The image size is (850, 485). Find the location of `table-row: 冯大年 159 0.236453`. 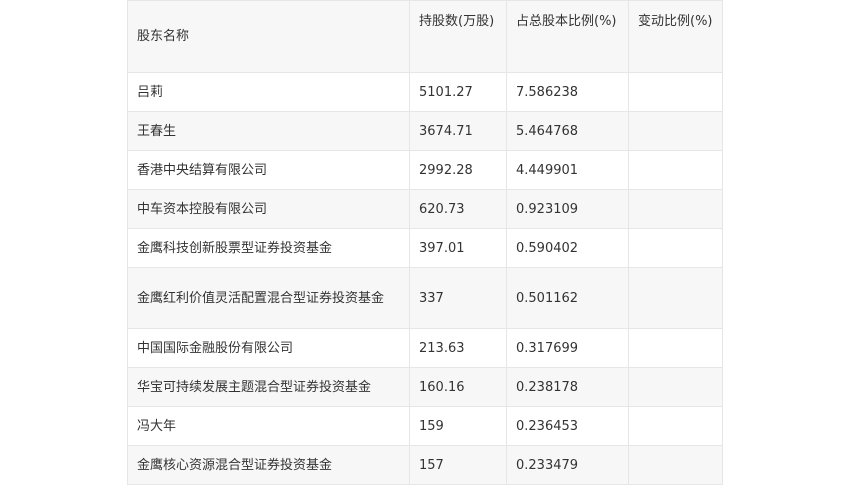

table-row: 冯大年 159 0.236453 is located at coordinates (425, 426).